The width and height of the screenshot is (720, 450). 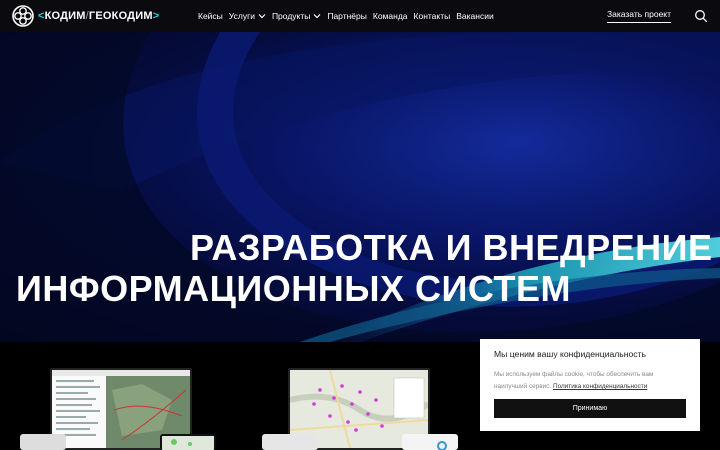 I want to click on nav-label: Партнёры, so click(x=347, y=16).